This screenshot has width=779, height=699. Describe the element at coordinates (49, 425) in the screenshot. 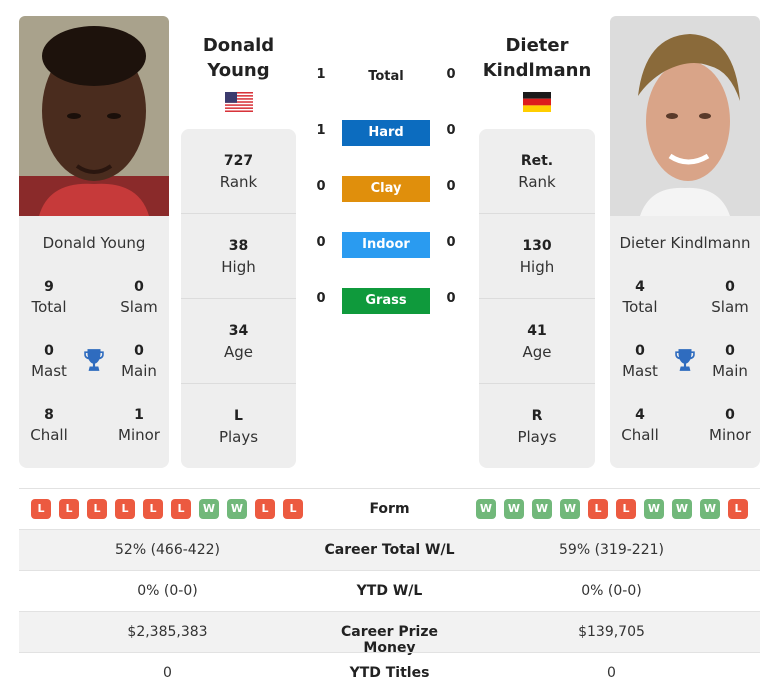

I see `player1-chall-titles: 8 Chall` at that location.